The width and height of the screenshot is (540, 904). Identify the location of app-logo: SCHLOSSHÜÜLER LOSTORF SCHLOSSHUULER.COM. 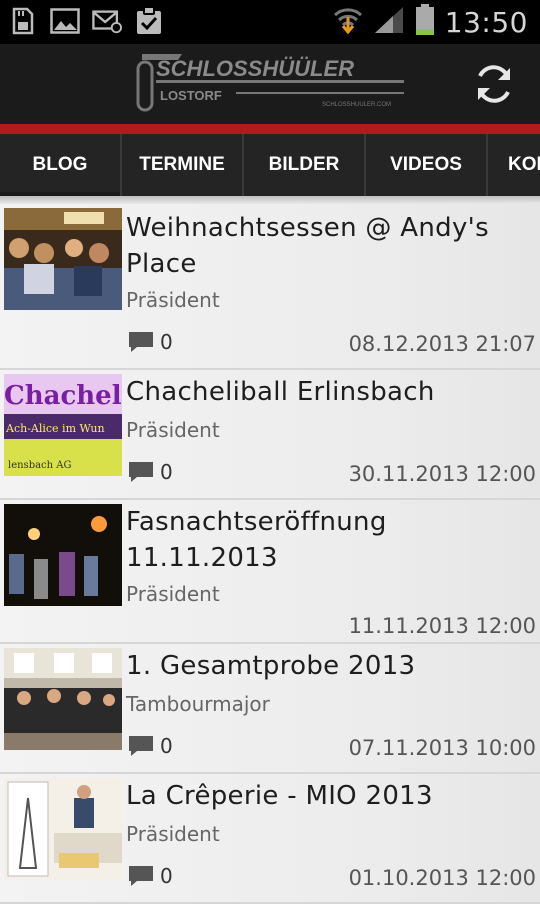
(270, 83).